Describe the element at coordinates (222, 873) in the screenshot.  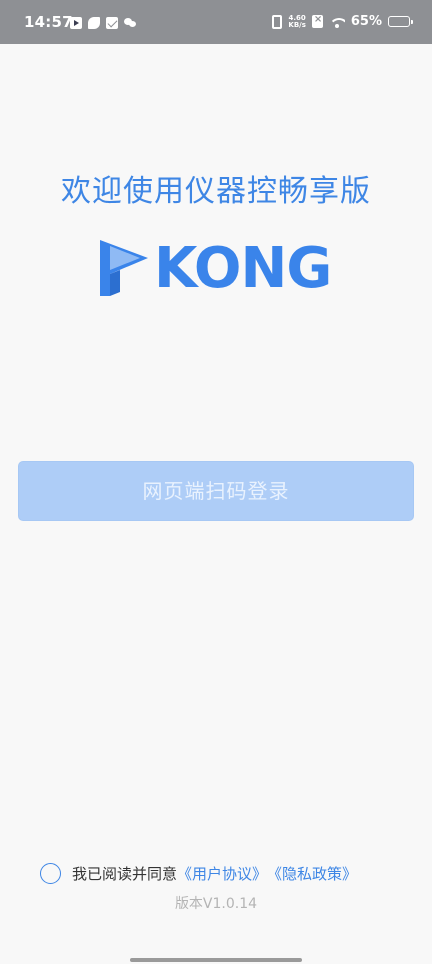
I see `user-agreement-link: 《用户协议》` at that location.